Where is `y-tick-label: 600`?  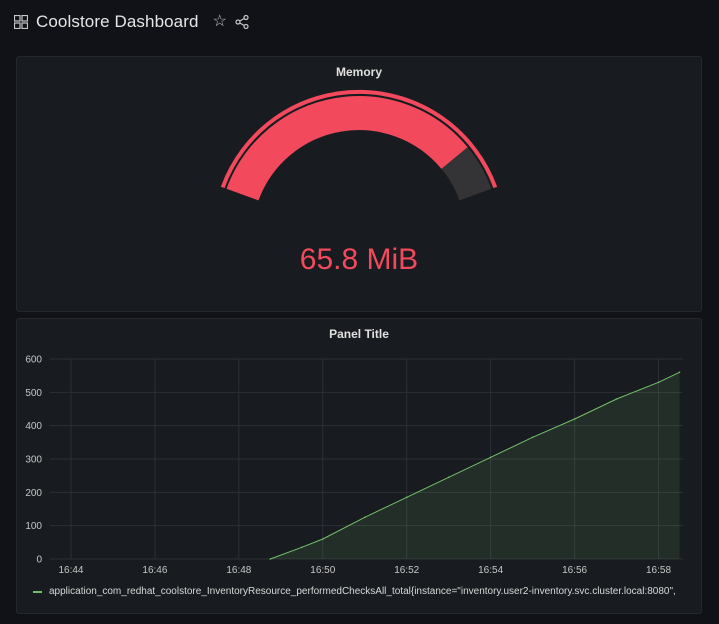 y-tick-label: 600 is located at coordinates (33, 360).